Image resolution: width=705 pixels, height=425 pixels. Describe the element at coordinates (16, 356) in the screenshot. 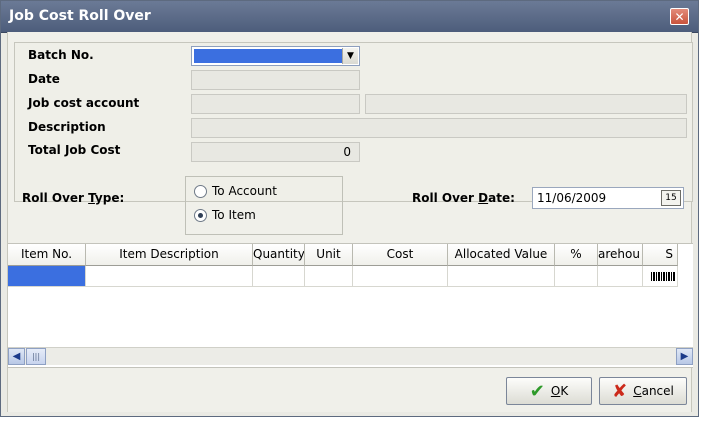

I see `scroll-left-icon: ◀` at that location.